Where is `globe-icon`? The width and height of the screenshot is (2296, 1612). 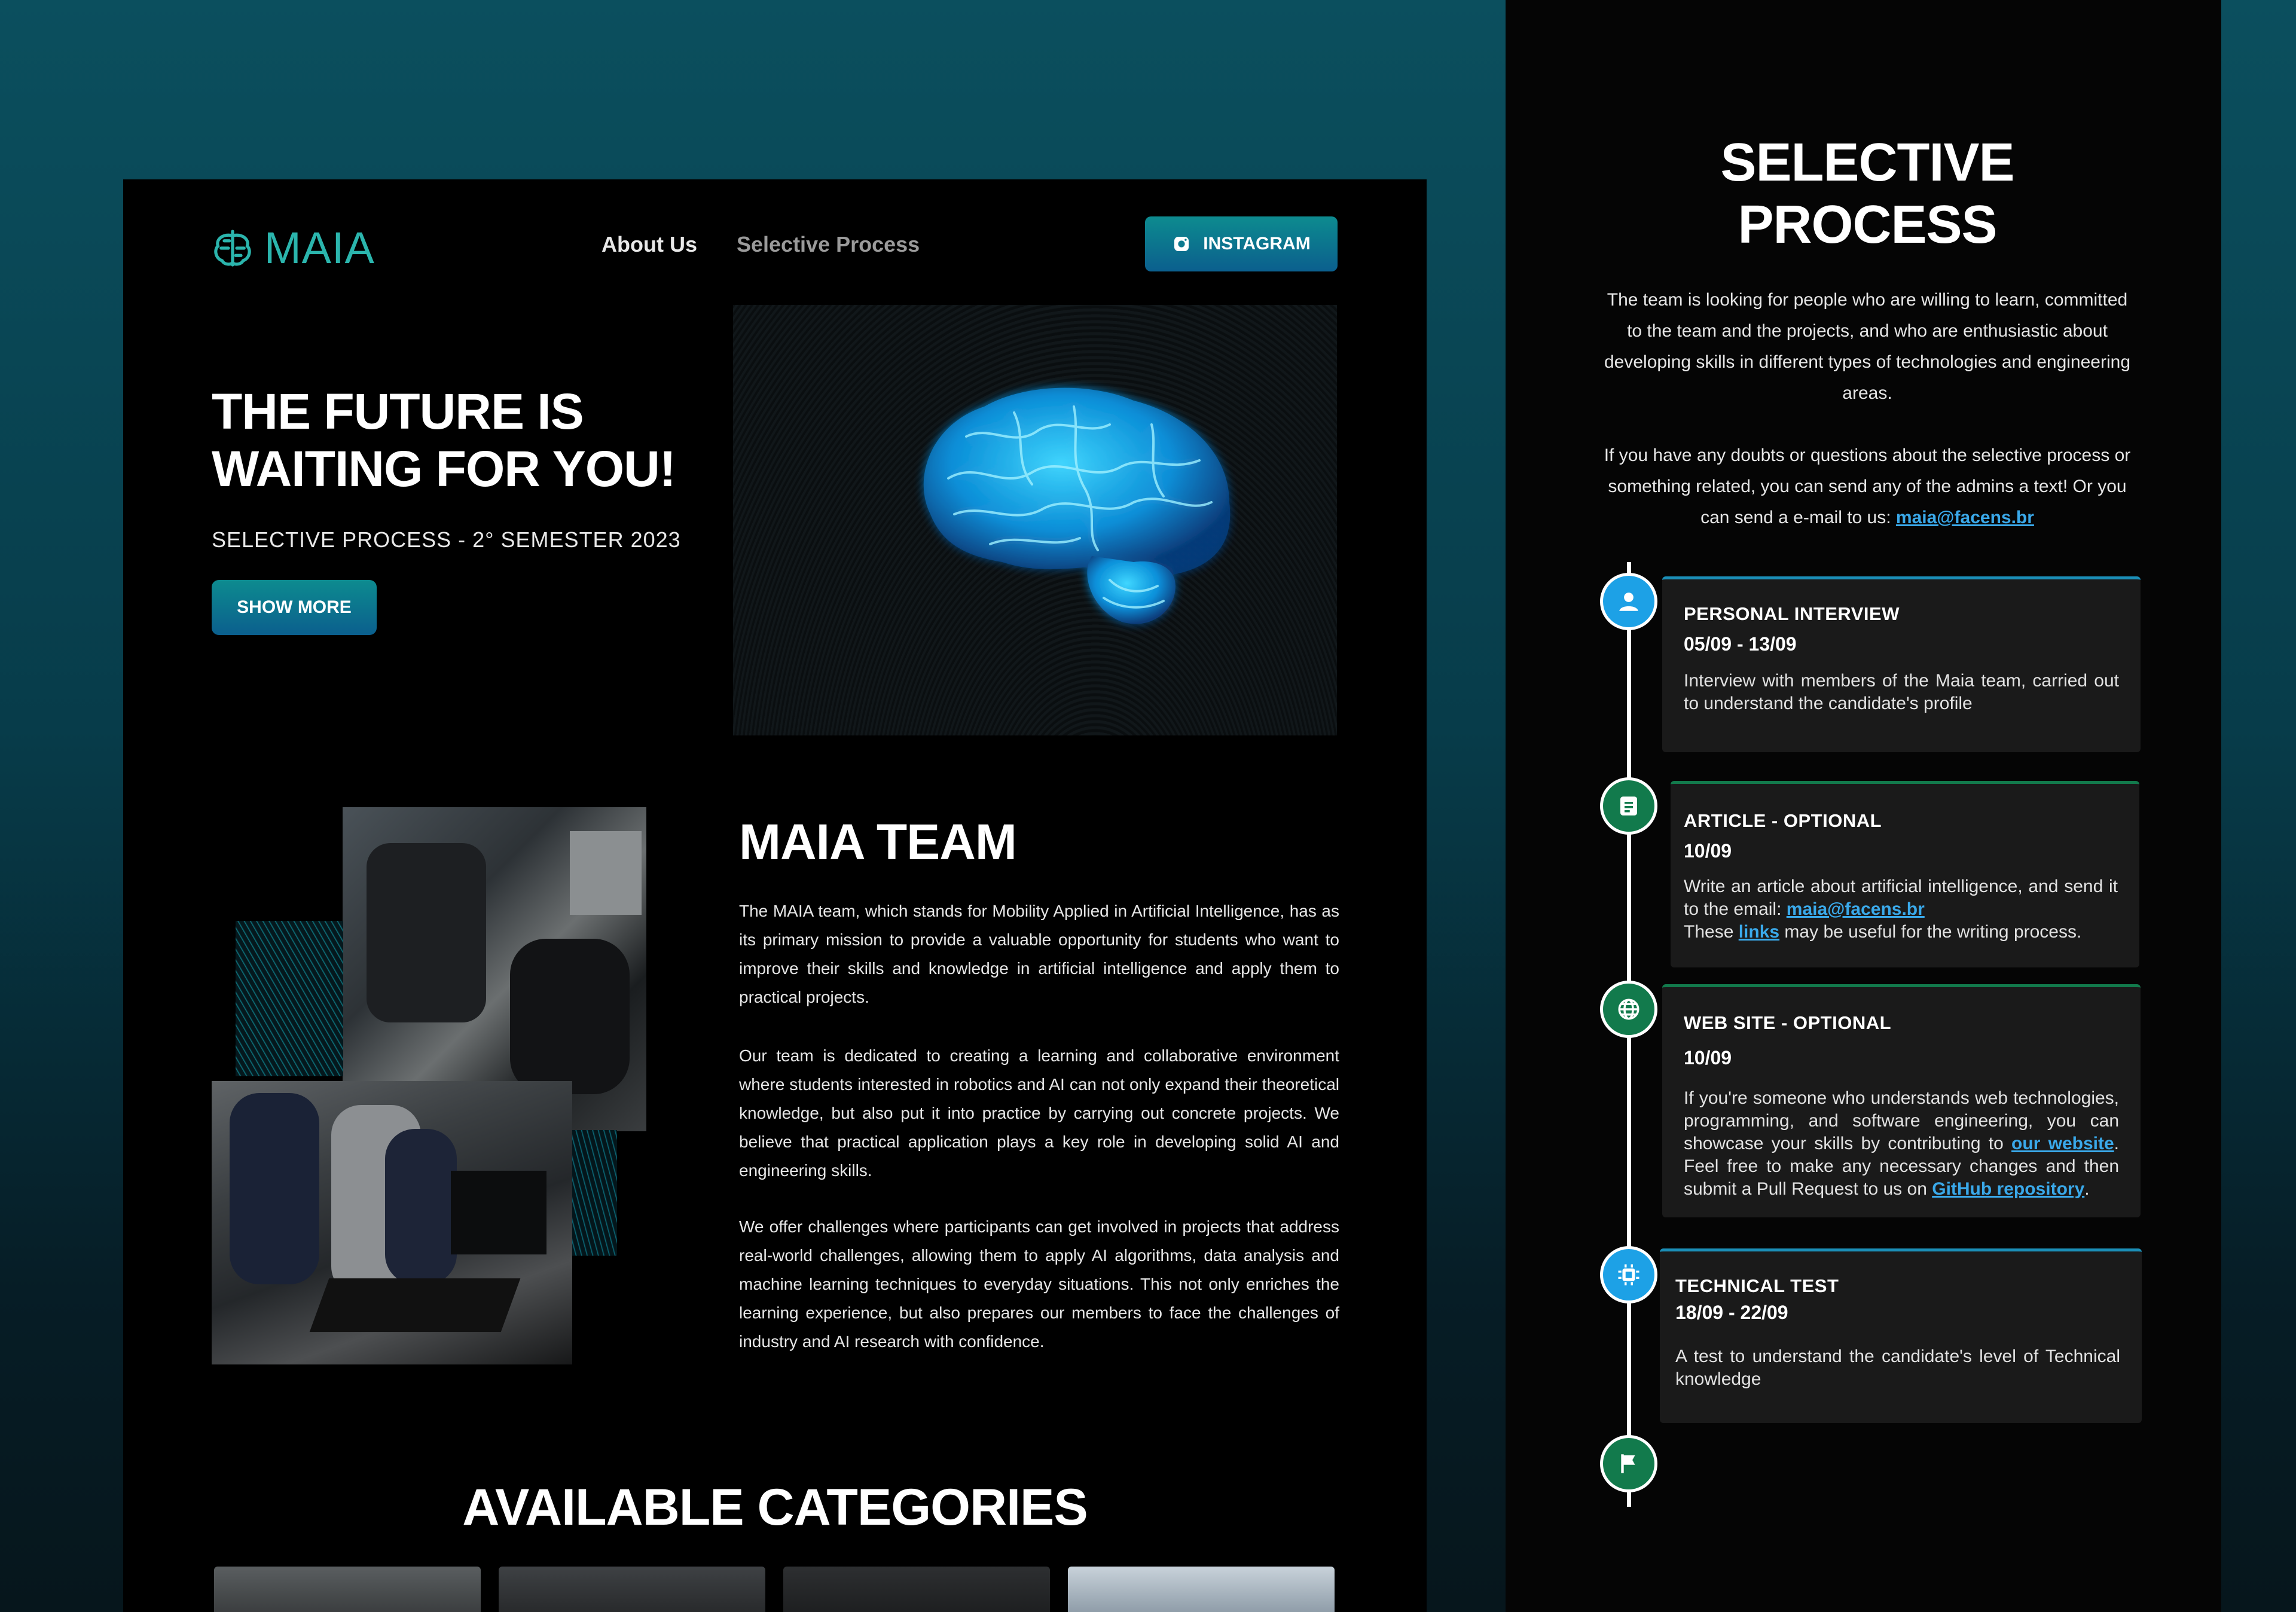 globe-icon is located at coordinates (1628, 1010).